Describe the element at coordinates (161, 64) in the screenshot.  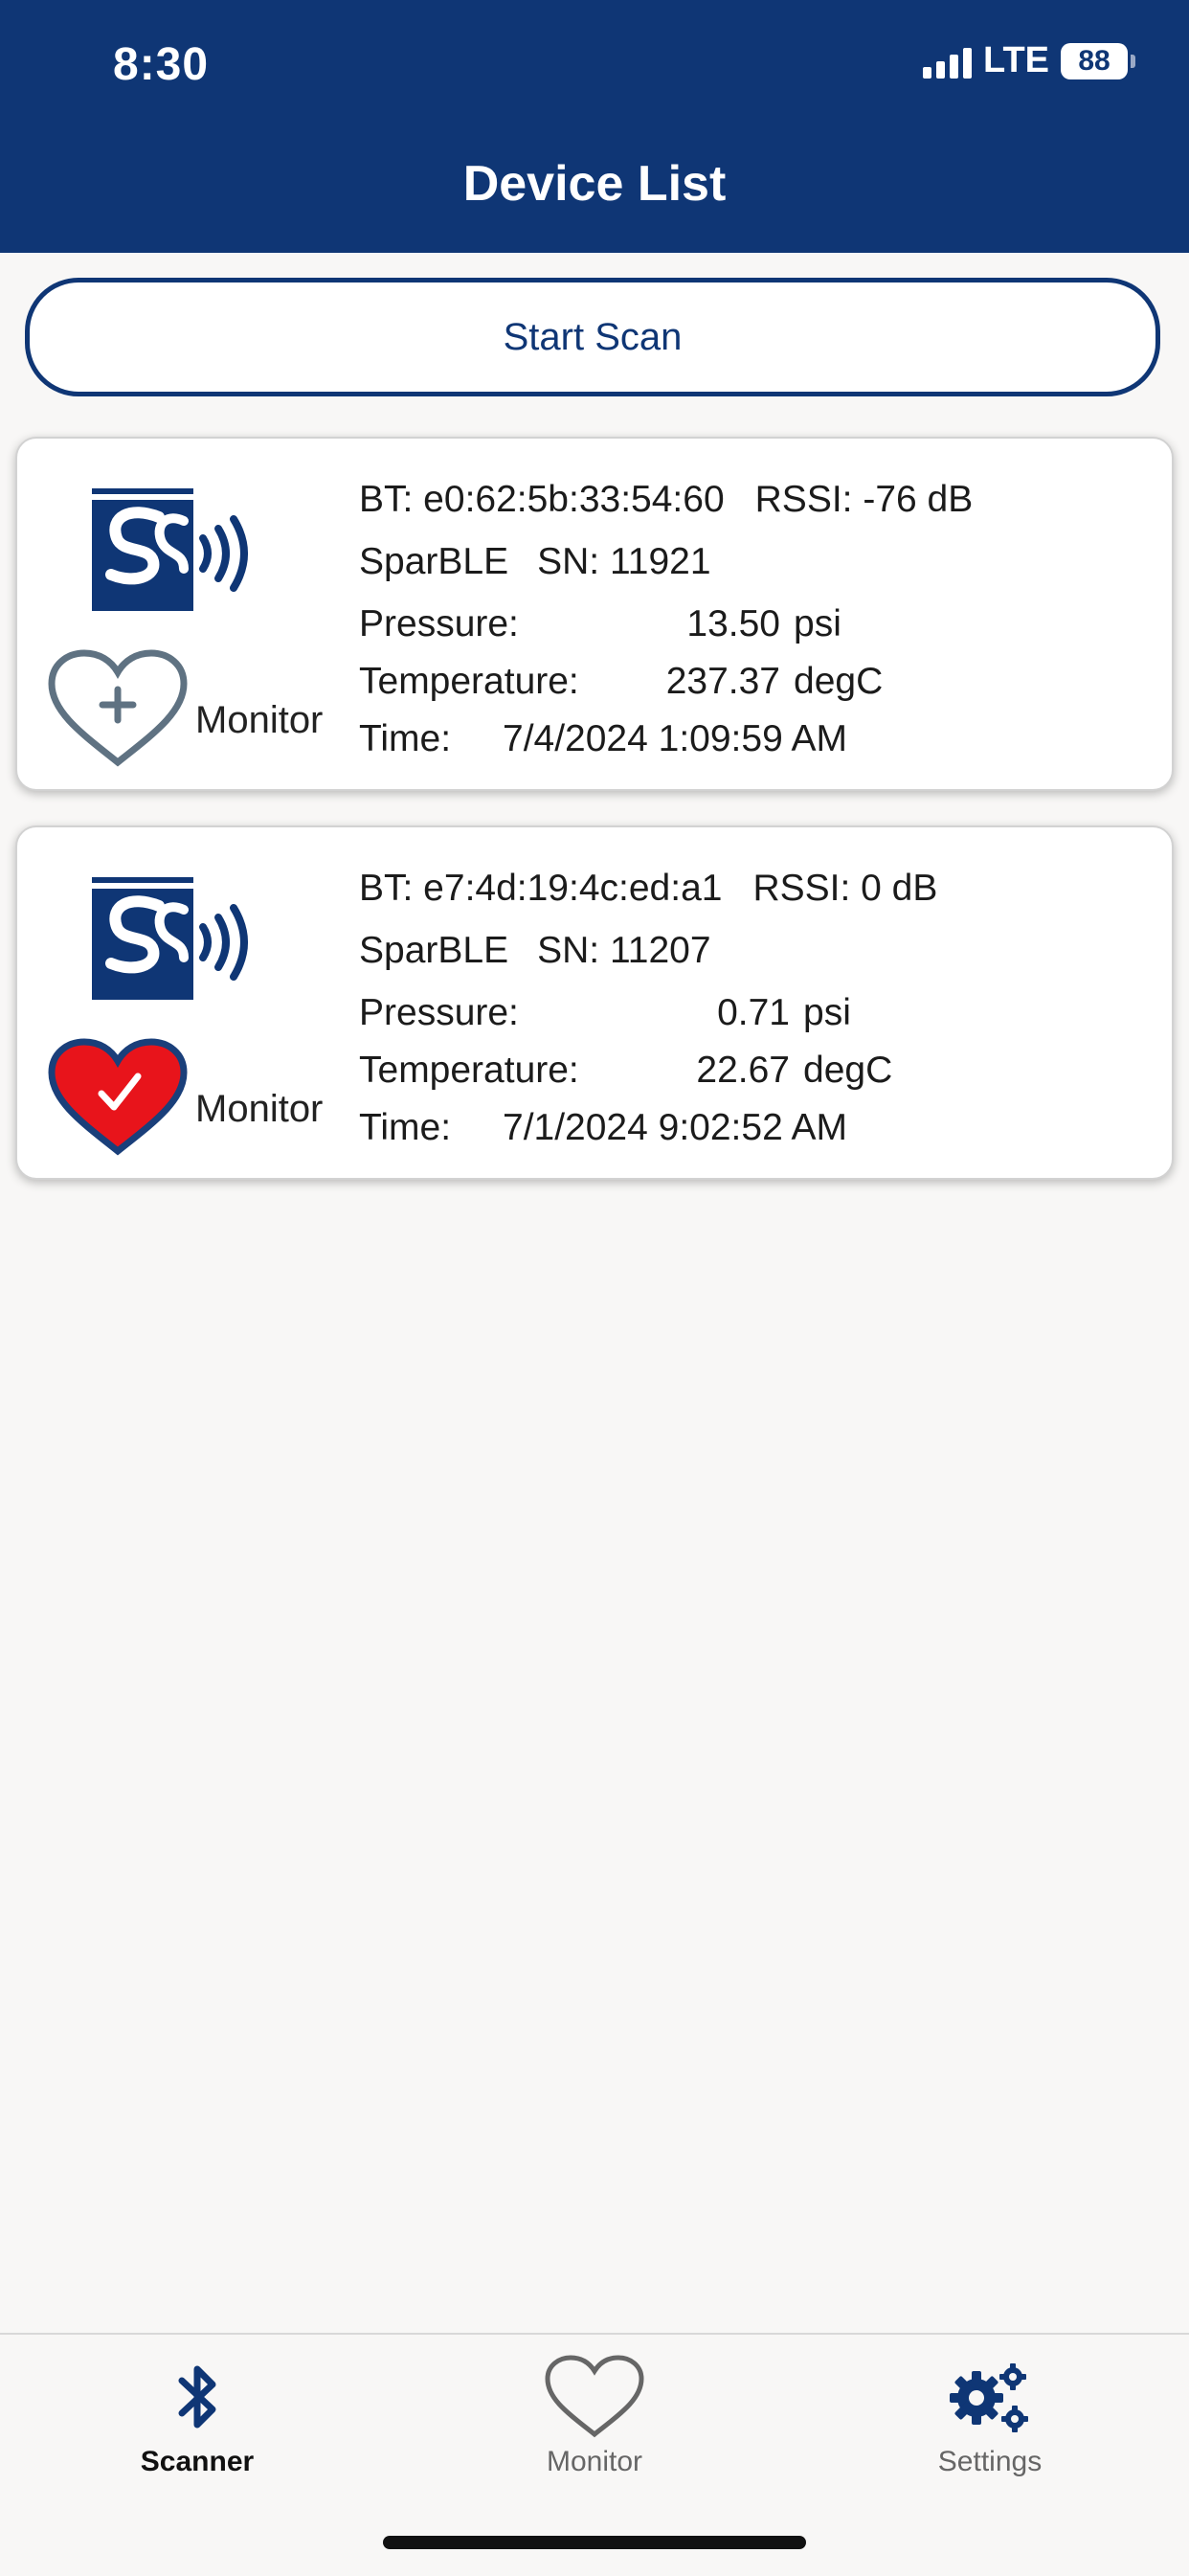
I see `status-time: 8:30` at that location.